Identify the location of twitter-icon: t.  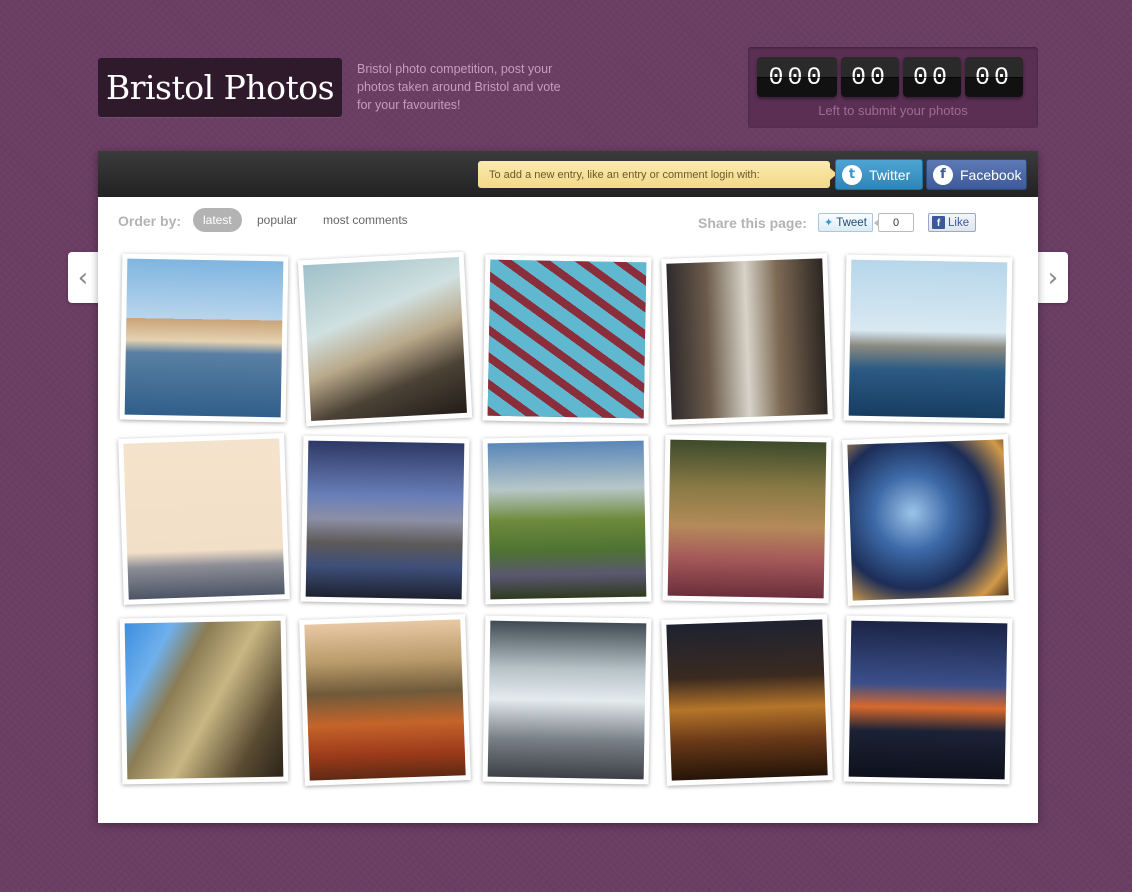
(852, 174).